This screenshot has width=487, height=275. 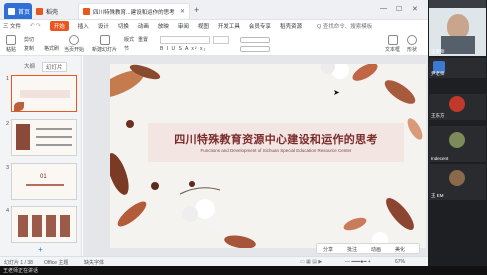 I want to click on new-slide-button: 新建幻灯片, so click(x=104, y=44).